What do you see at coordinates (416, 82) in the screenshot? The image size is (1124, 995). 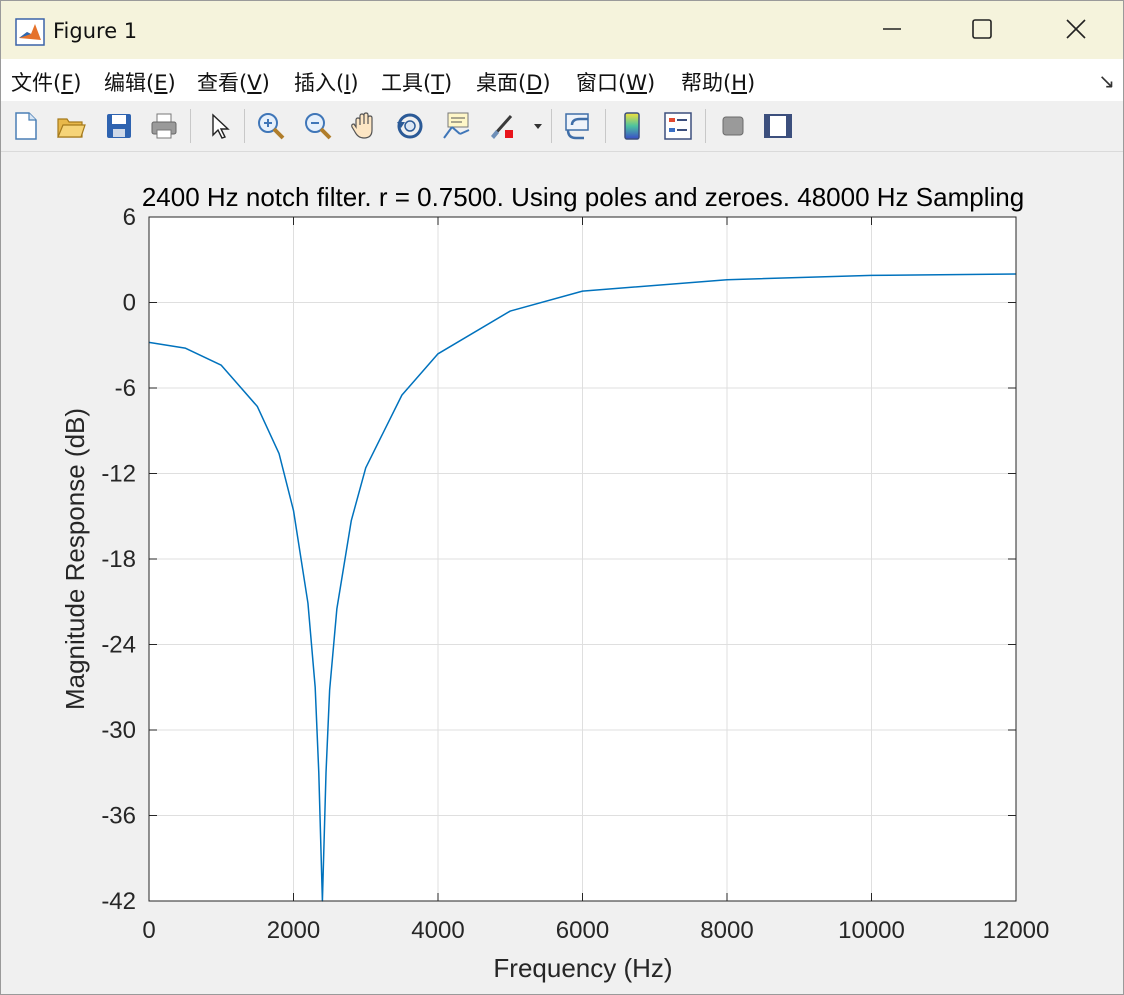 I see `menu-tools: 工具(T)` at bounding box center [416, 82].